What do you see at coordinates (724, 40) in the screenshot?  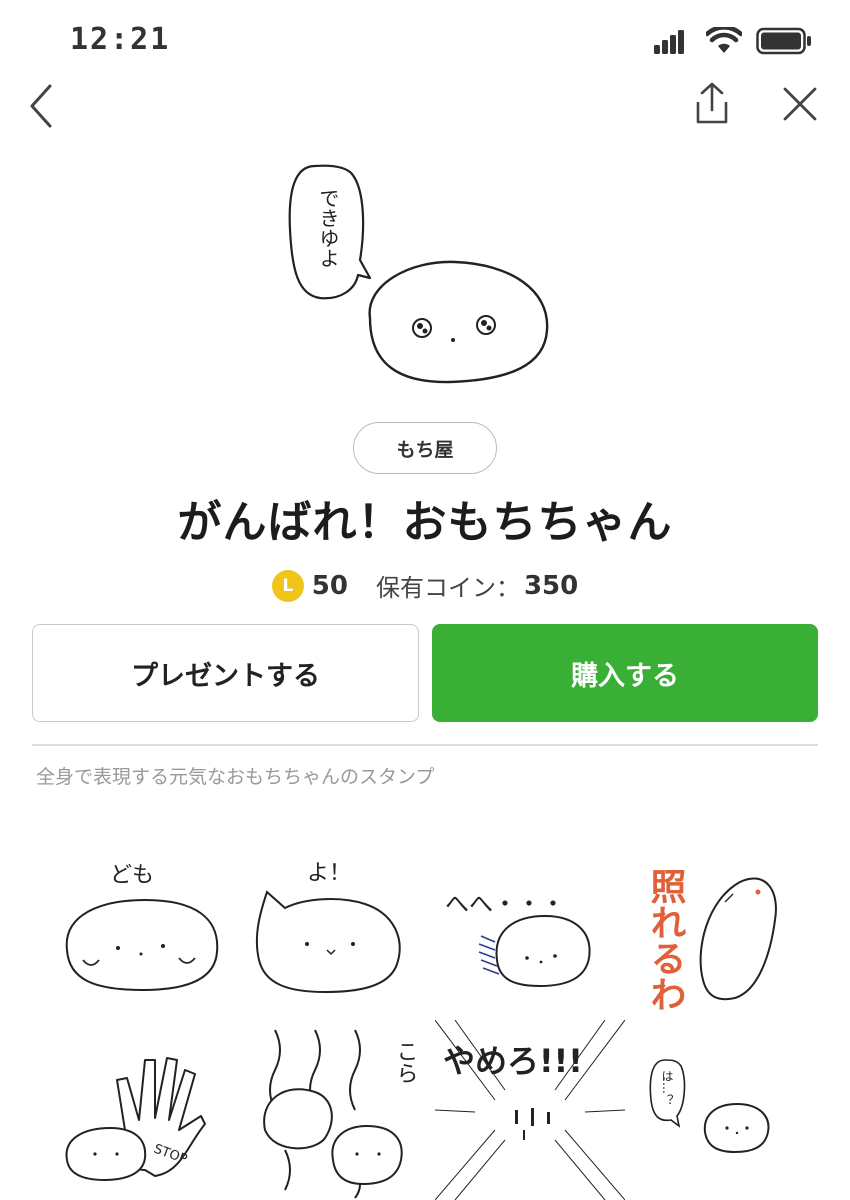 I see `wifi-icon` at bounding box center [724, 40].